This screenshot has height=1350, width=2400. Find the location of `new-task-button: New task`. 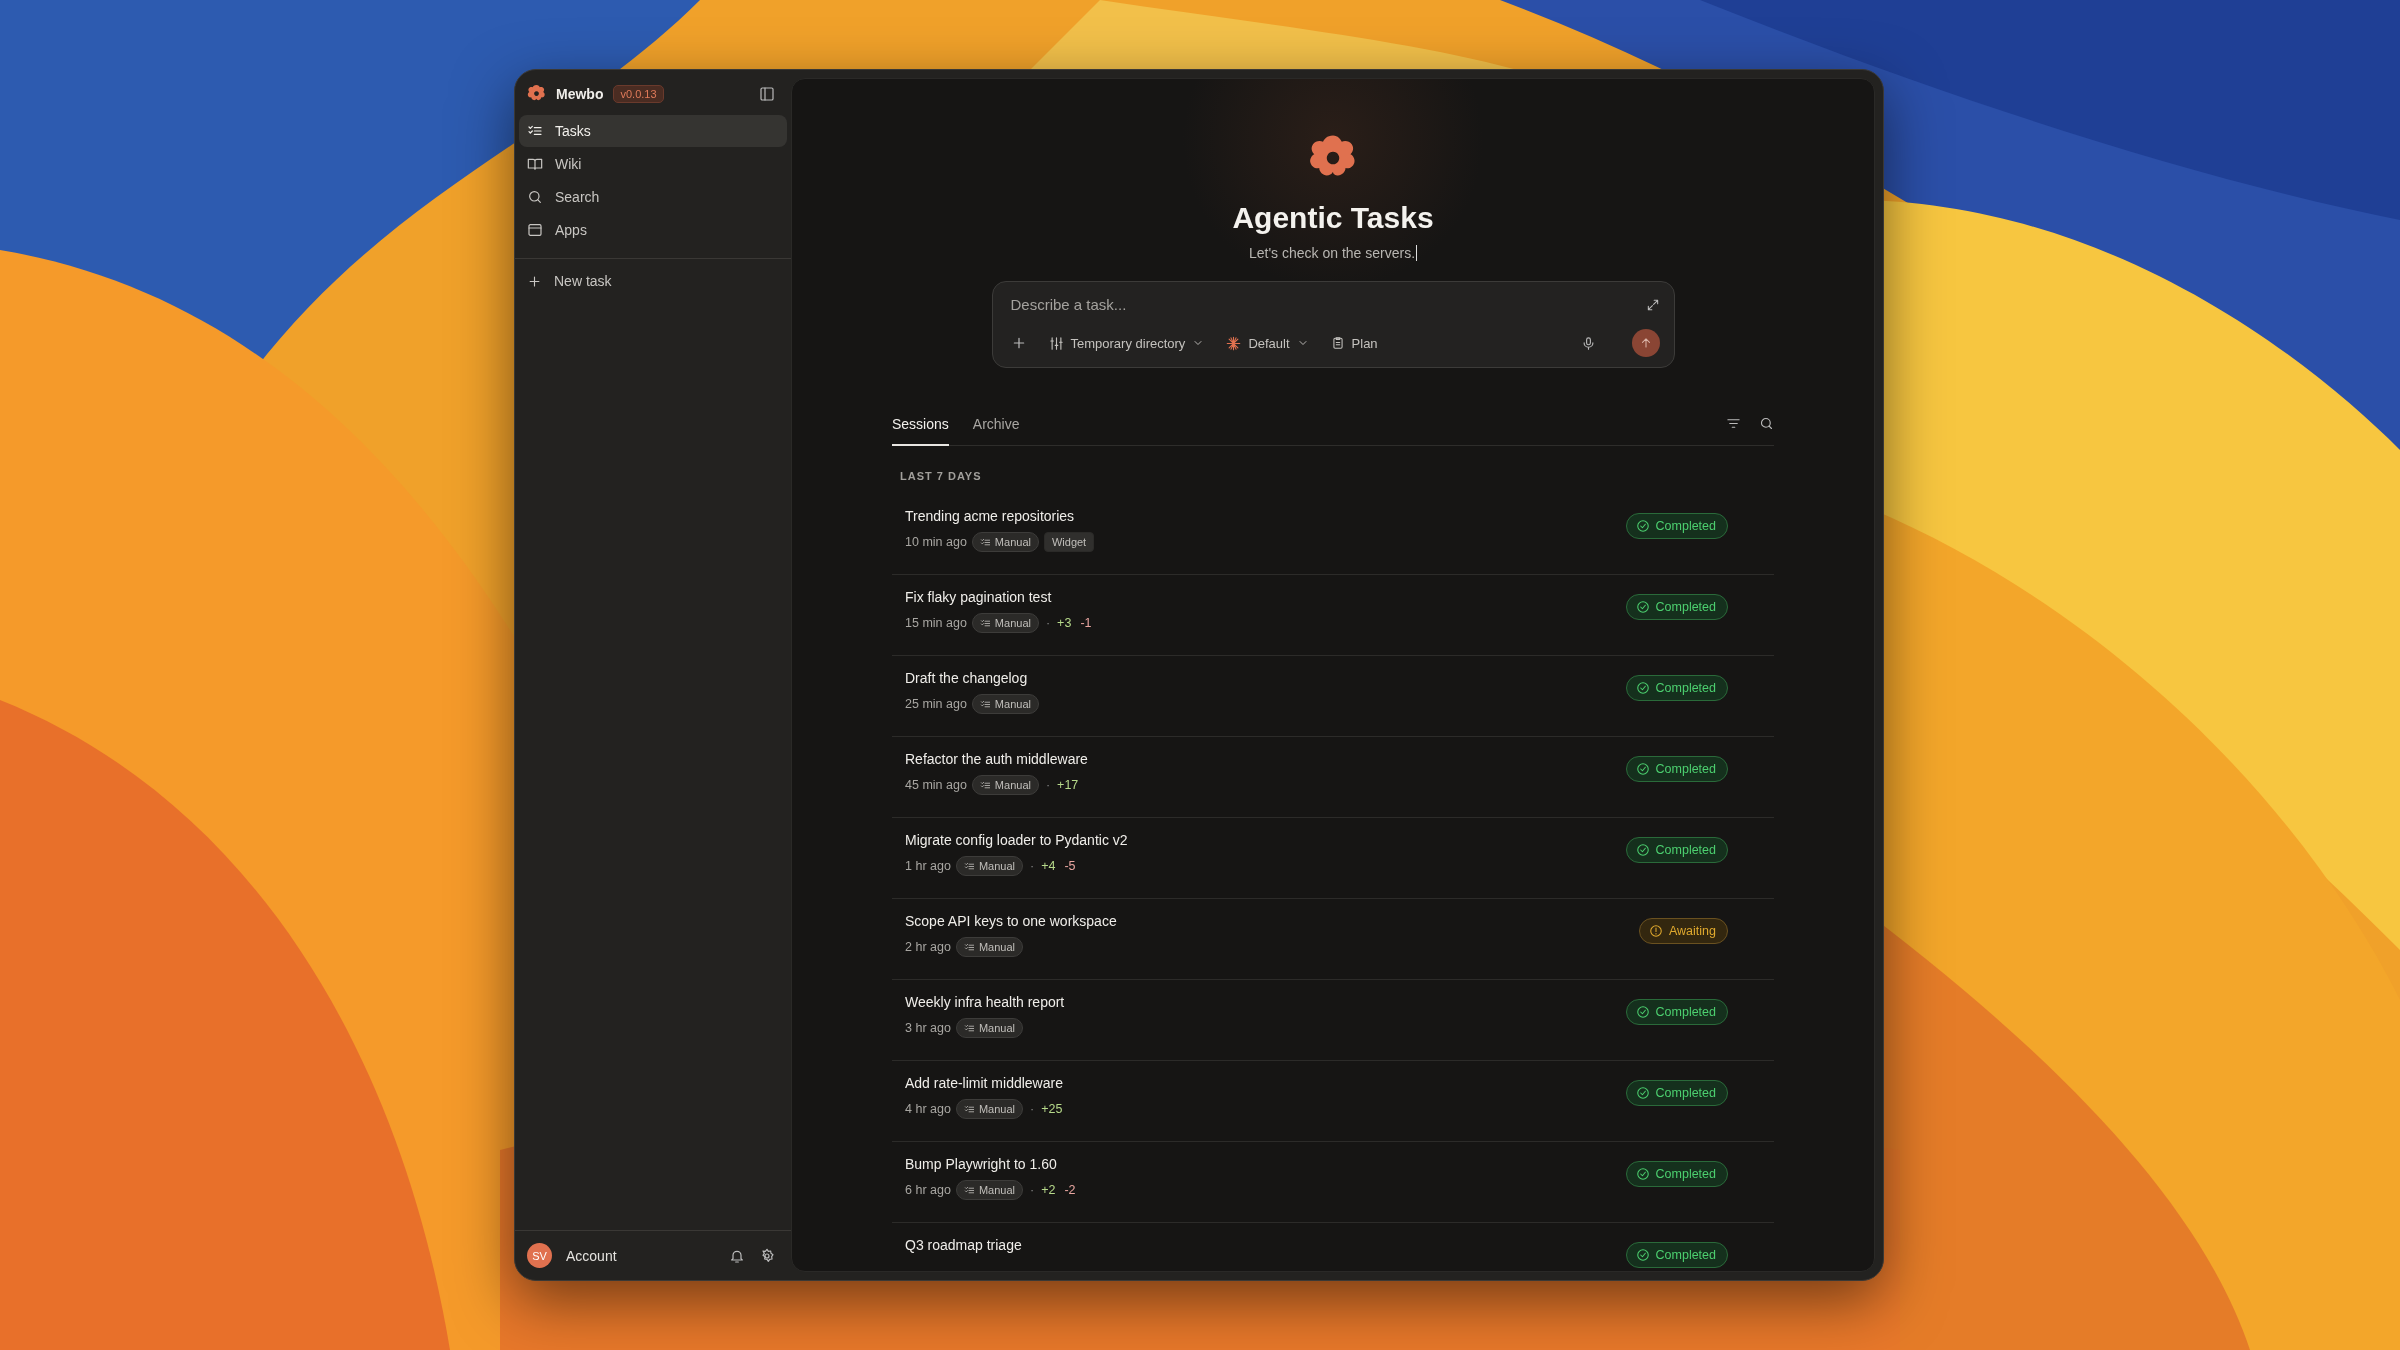

new-task-button: New task is located at coordinates (653, 281).